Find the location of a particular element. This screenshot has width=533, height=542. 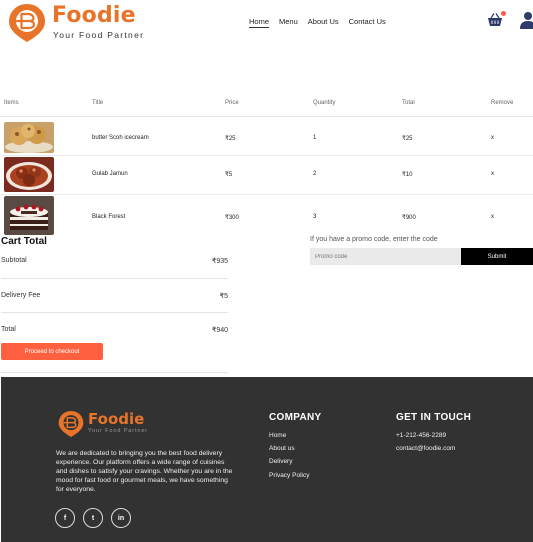

item-quantity: 3 is located at coordinates (315, 217).